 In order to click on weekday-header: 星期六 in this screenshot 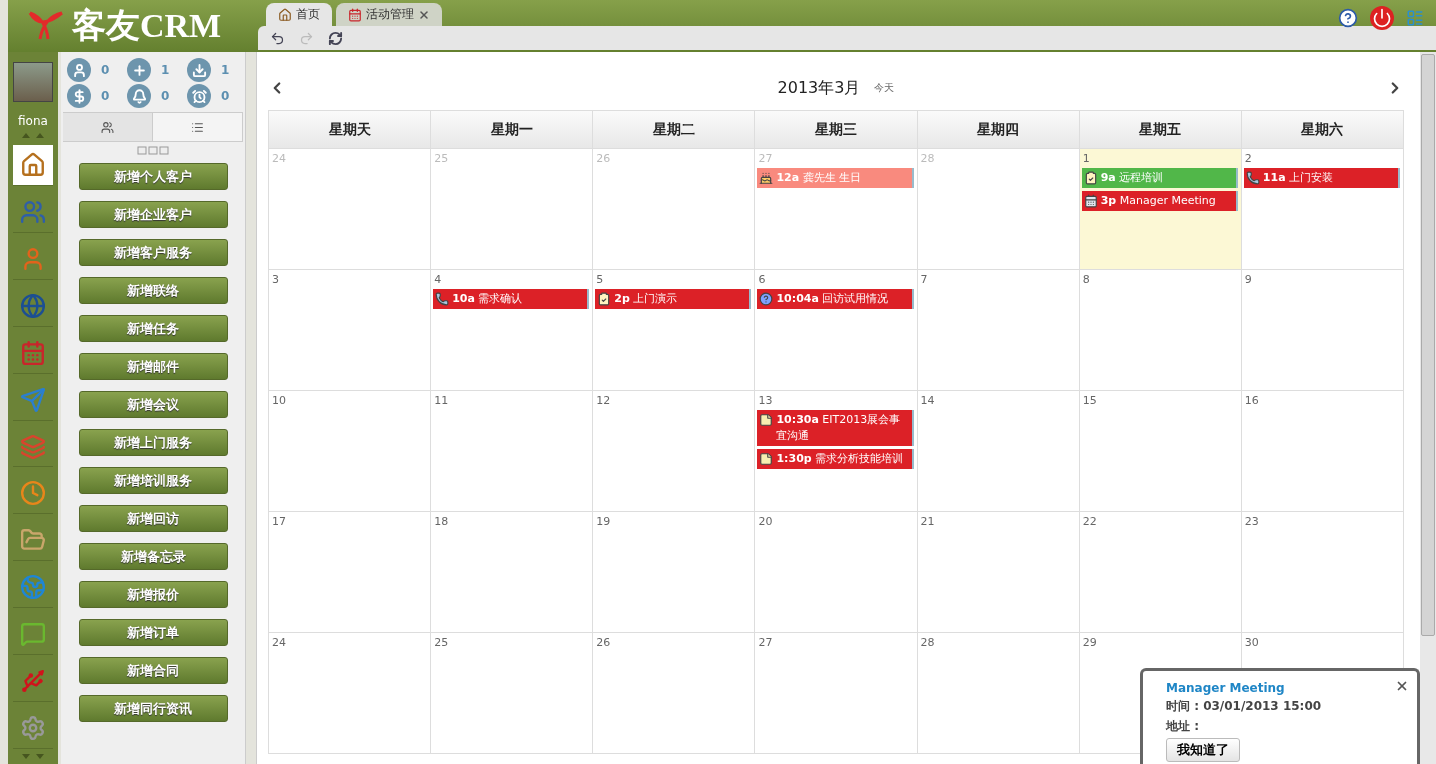, I will do `click(1322, 130)`.